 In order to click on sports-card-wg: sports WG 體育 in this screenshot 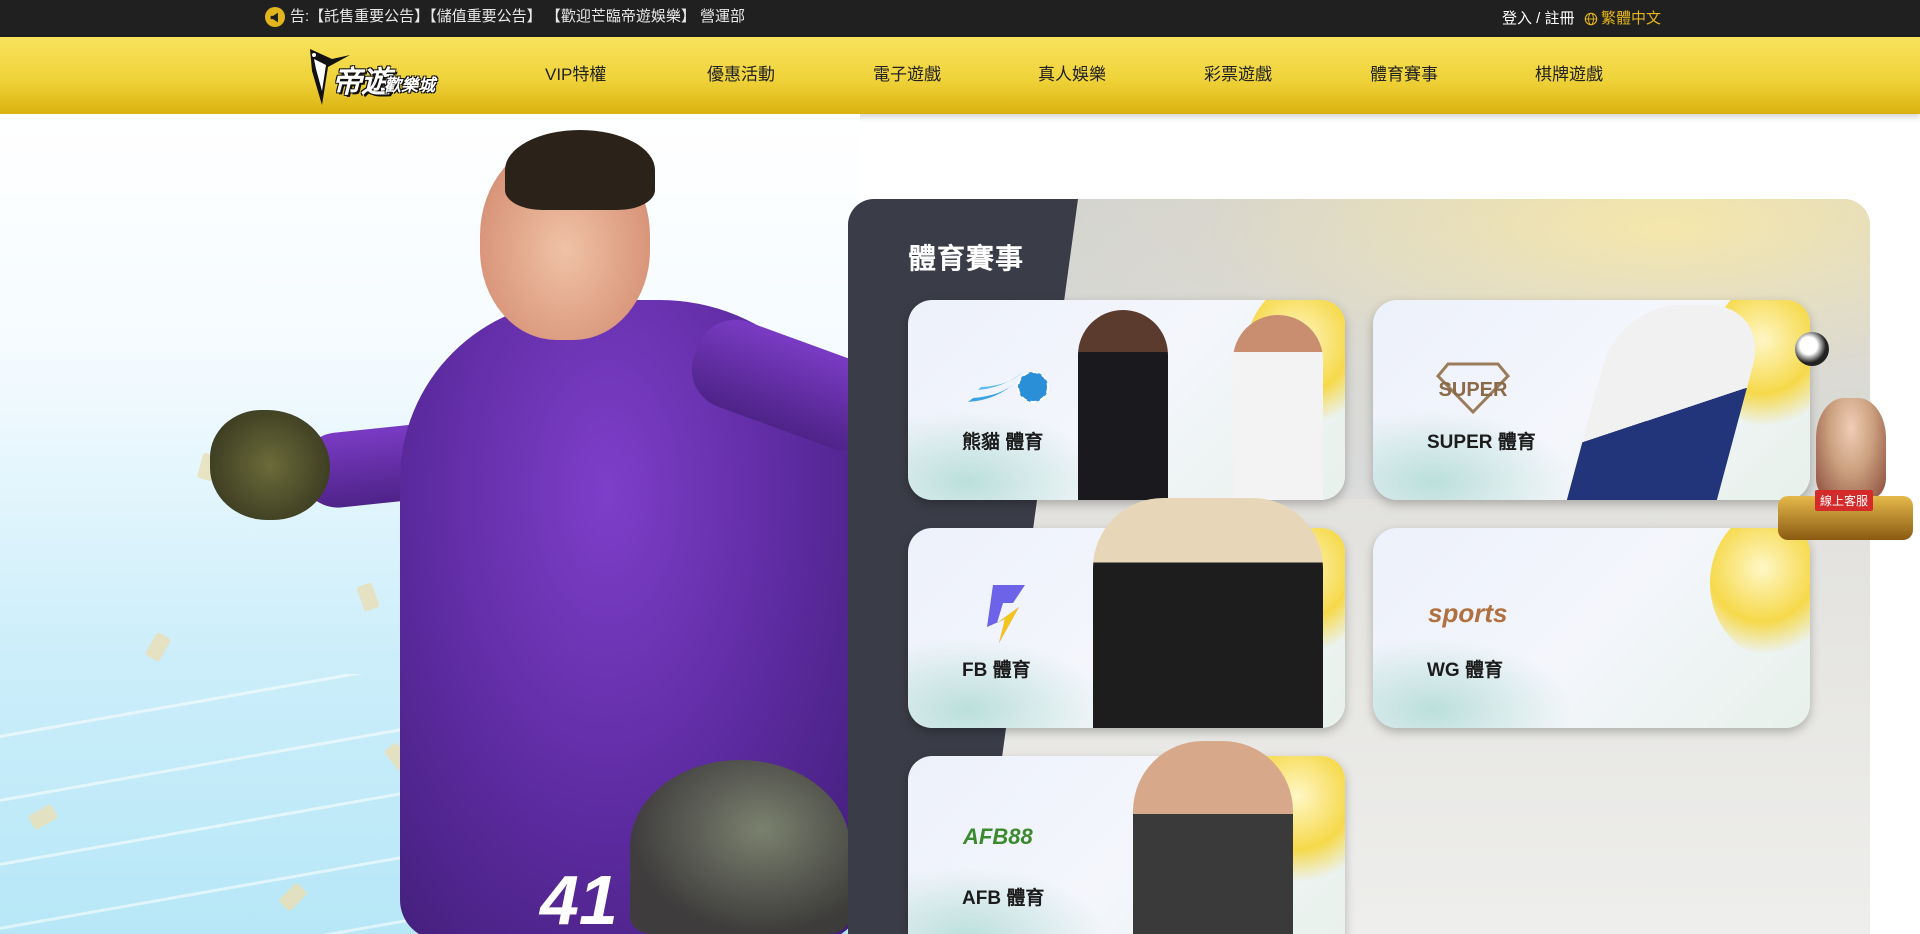, I will do `click(1591, 628)`.